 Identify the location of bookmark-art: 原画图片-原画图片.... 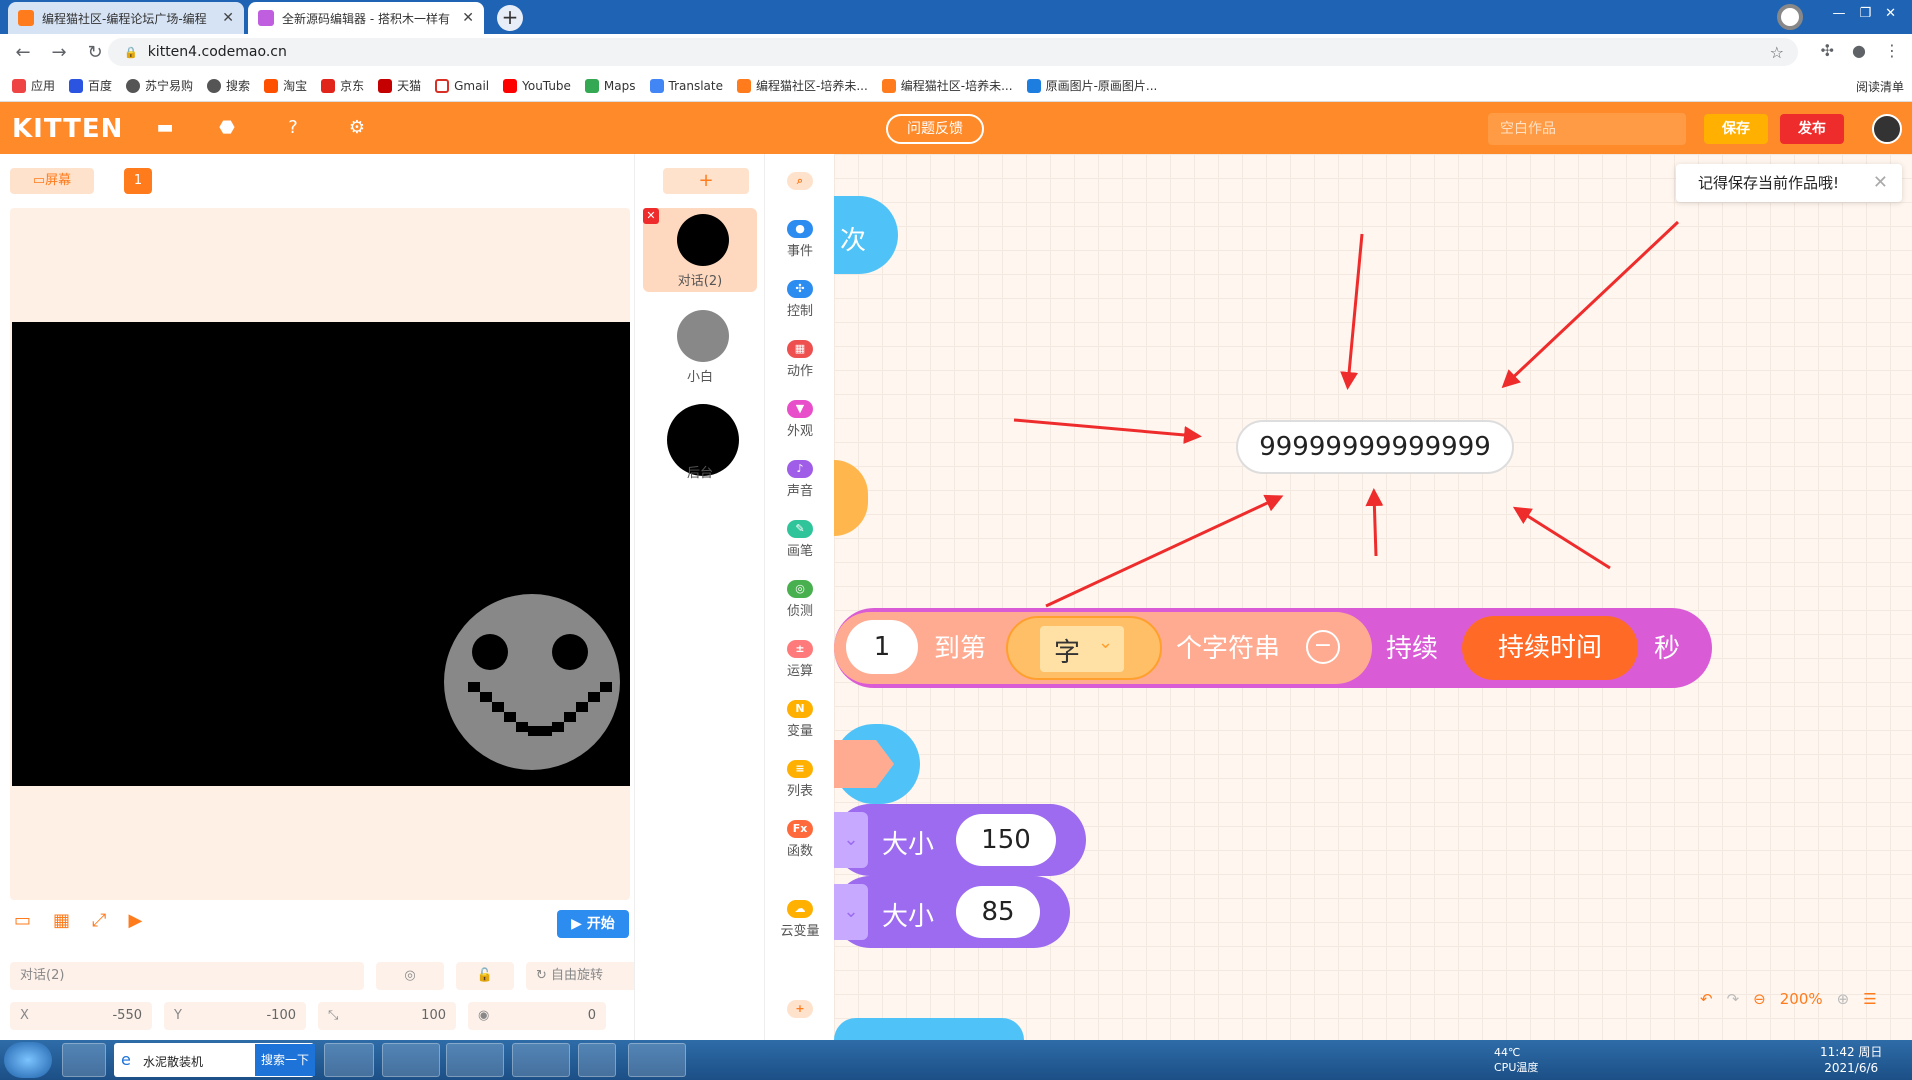
(1091, 85).